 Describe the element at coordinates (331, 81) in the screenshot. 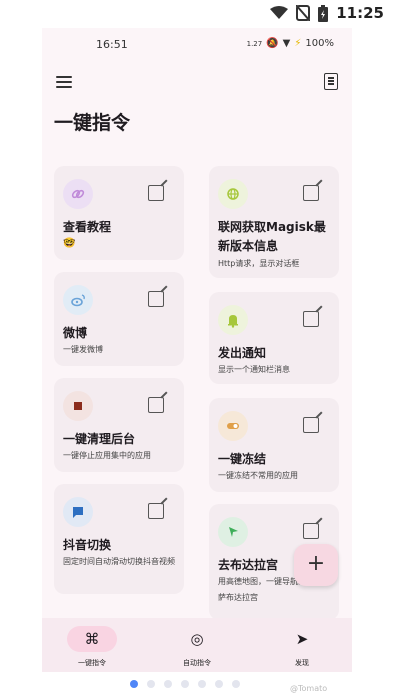

I see `document-icon` at that location.